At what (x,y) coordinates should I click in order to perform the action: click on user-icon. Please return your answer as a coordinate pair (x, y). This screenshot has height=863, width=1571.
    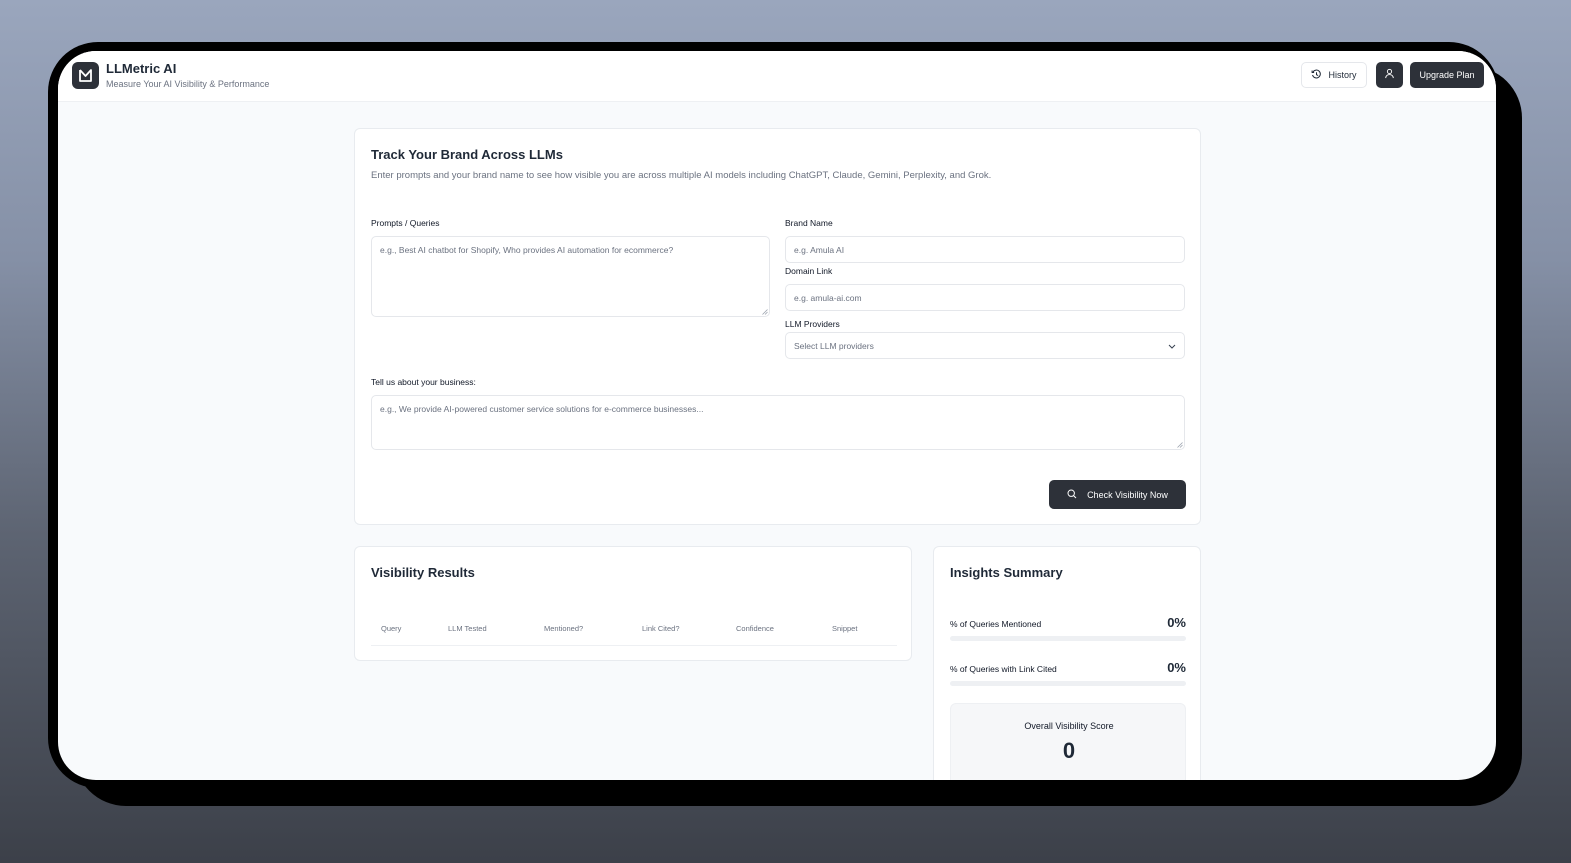
    Looking at the image, I should click on (1389, 75).